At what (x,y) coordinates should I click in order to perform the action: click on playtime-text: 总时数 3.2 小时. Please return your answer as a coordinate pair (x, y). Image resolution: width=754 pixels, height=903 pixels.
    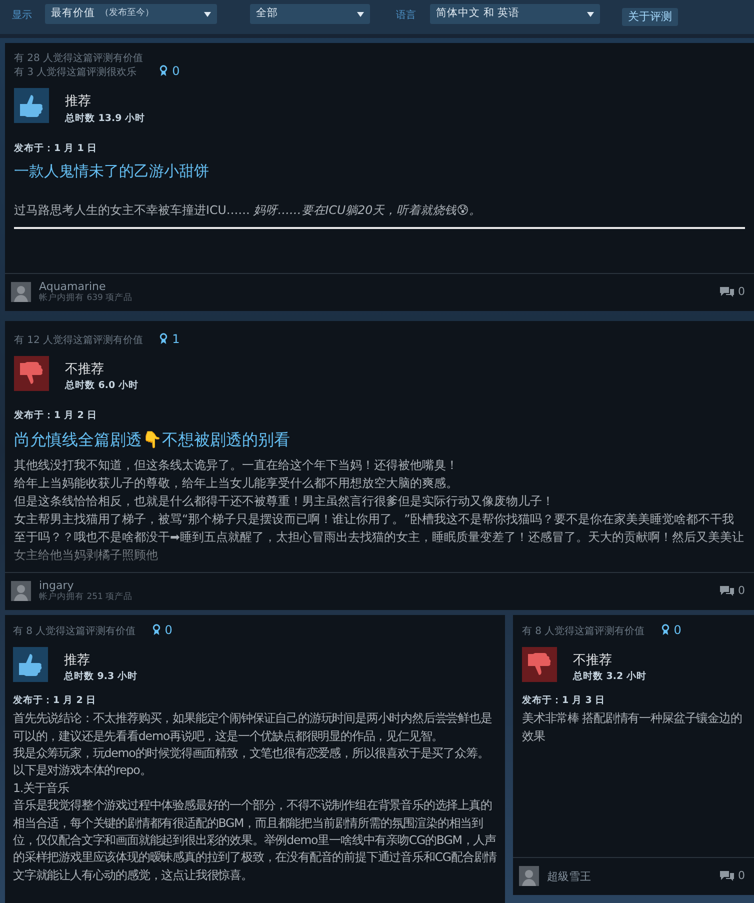
    Looking at the image, I should click on (609, 677).